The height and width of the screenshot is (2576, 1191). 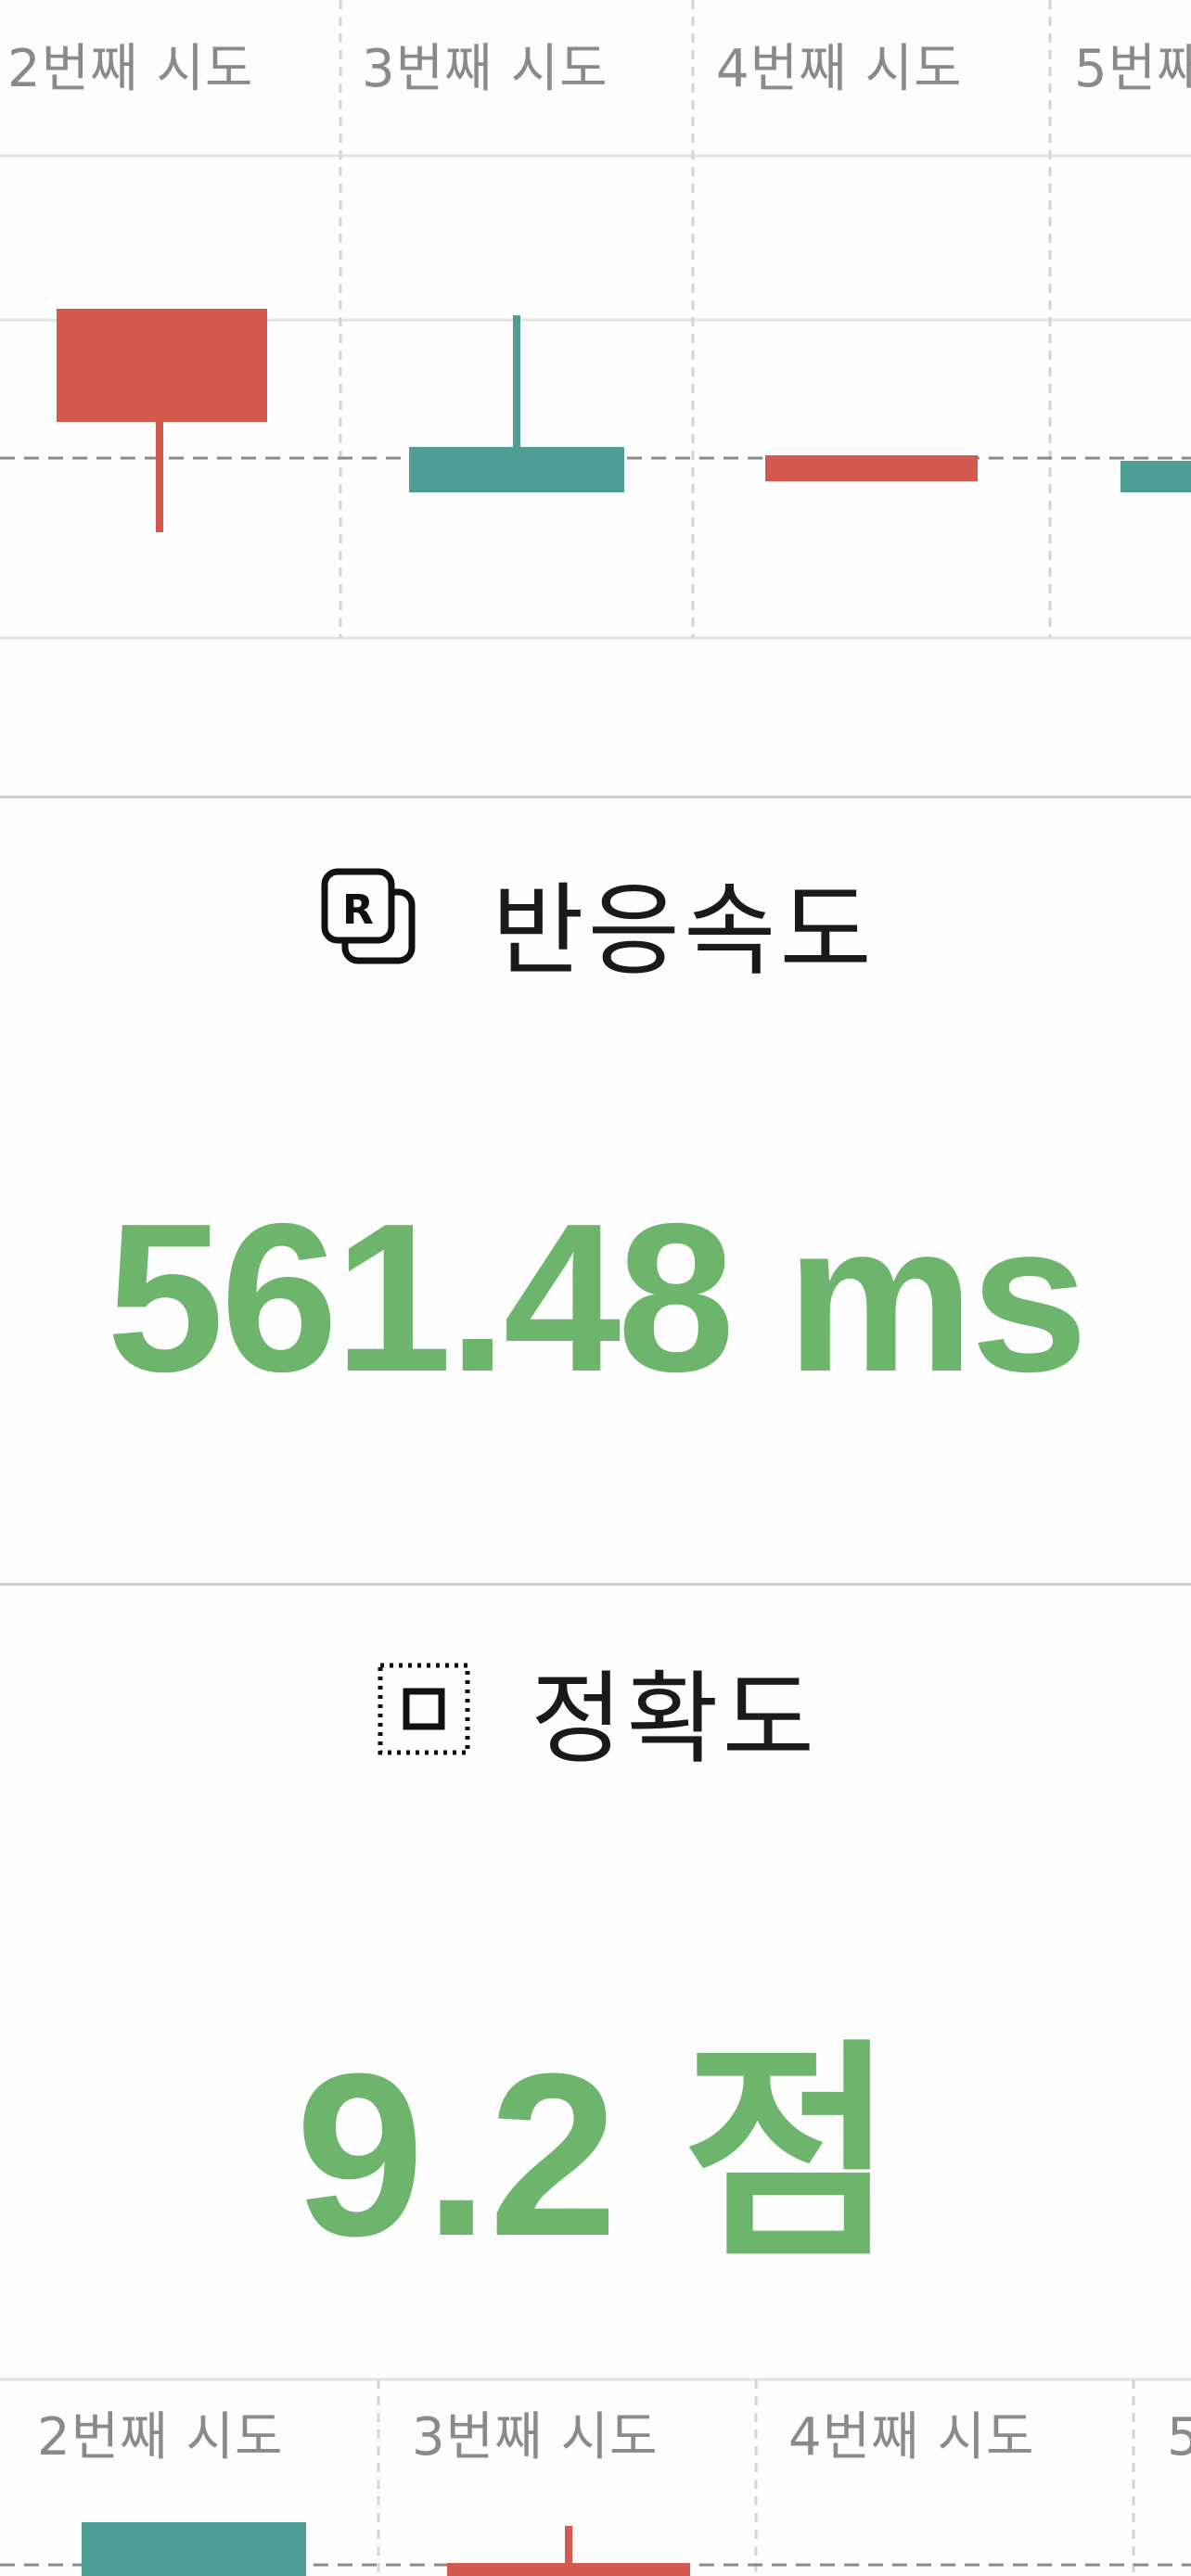 I want to click on attempts-chart-bottom: 2번째 시도 3번째 시도 4번째 시도 5번째 시도, so click(x=595, y=2471).